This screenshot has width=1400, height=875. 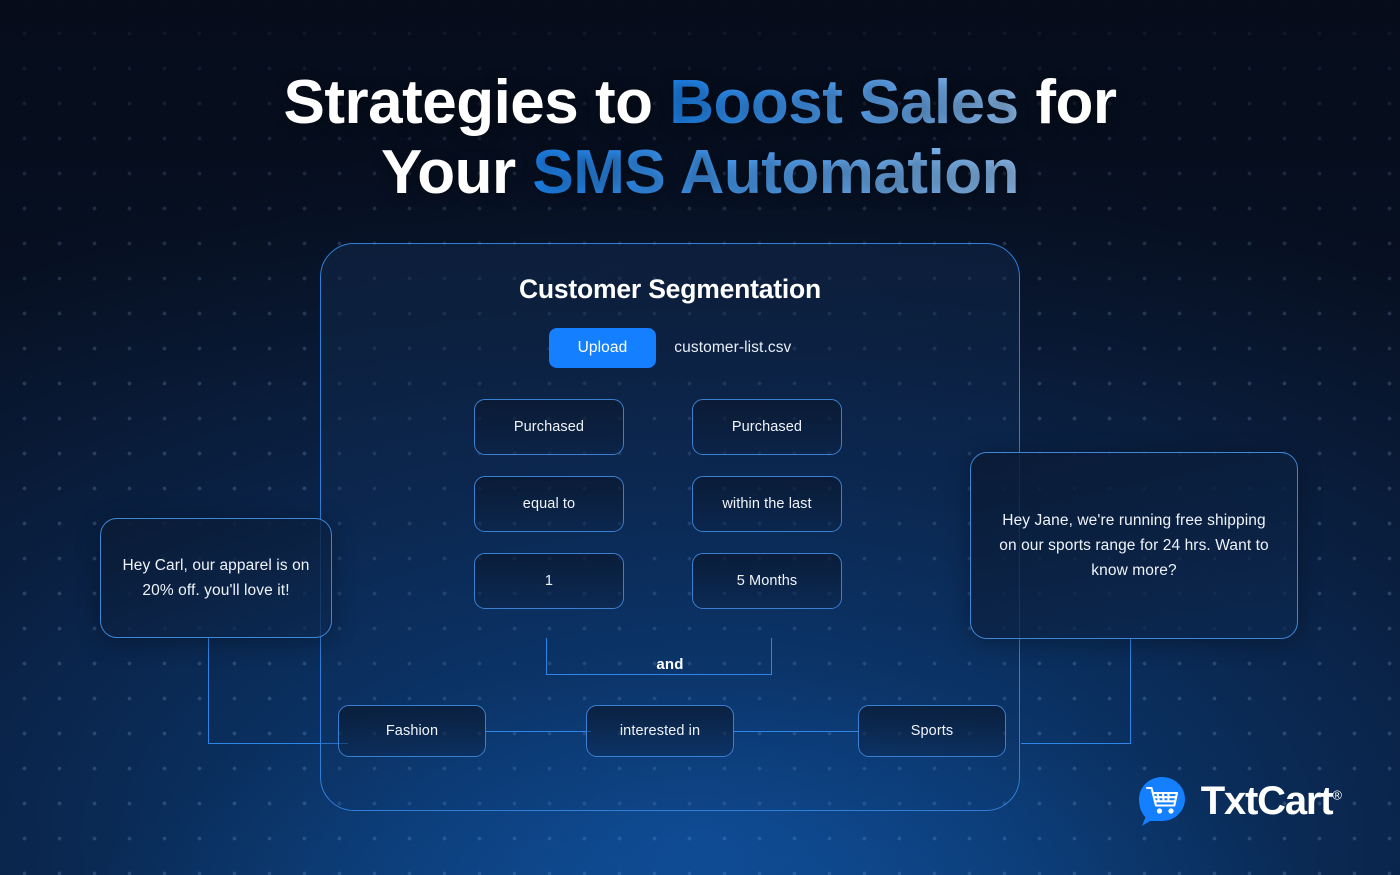 What do you see at coordinates (733, 347) in the screenshot?
I see `uploaded-file-name: customer-list.csv` at bounding box center [733, 347].